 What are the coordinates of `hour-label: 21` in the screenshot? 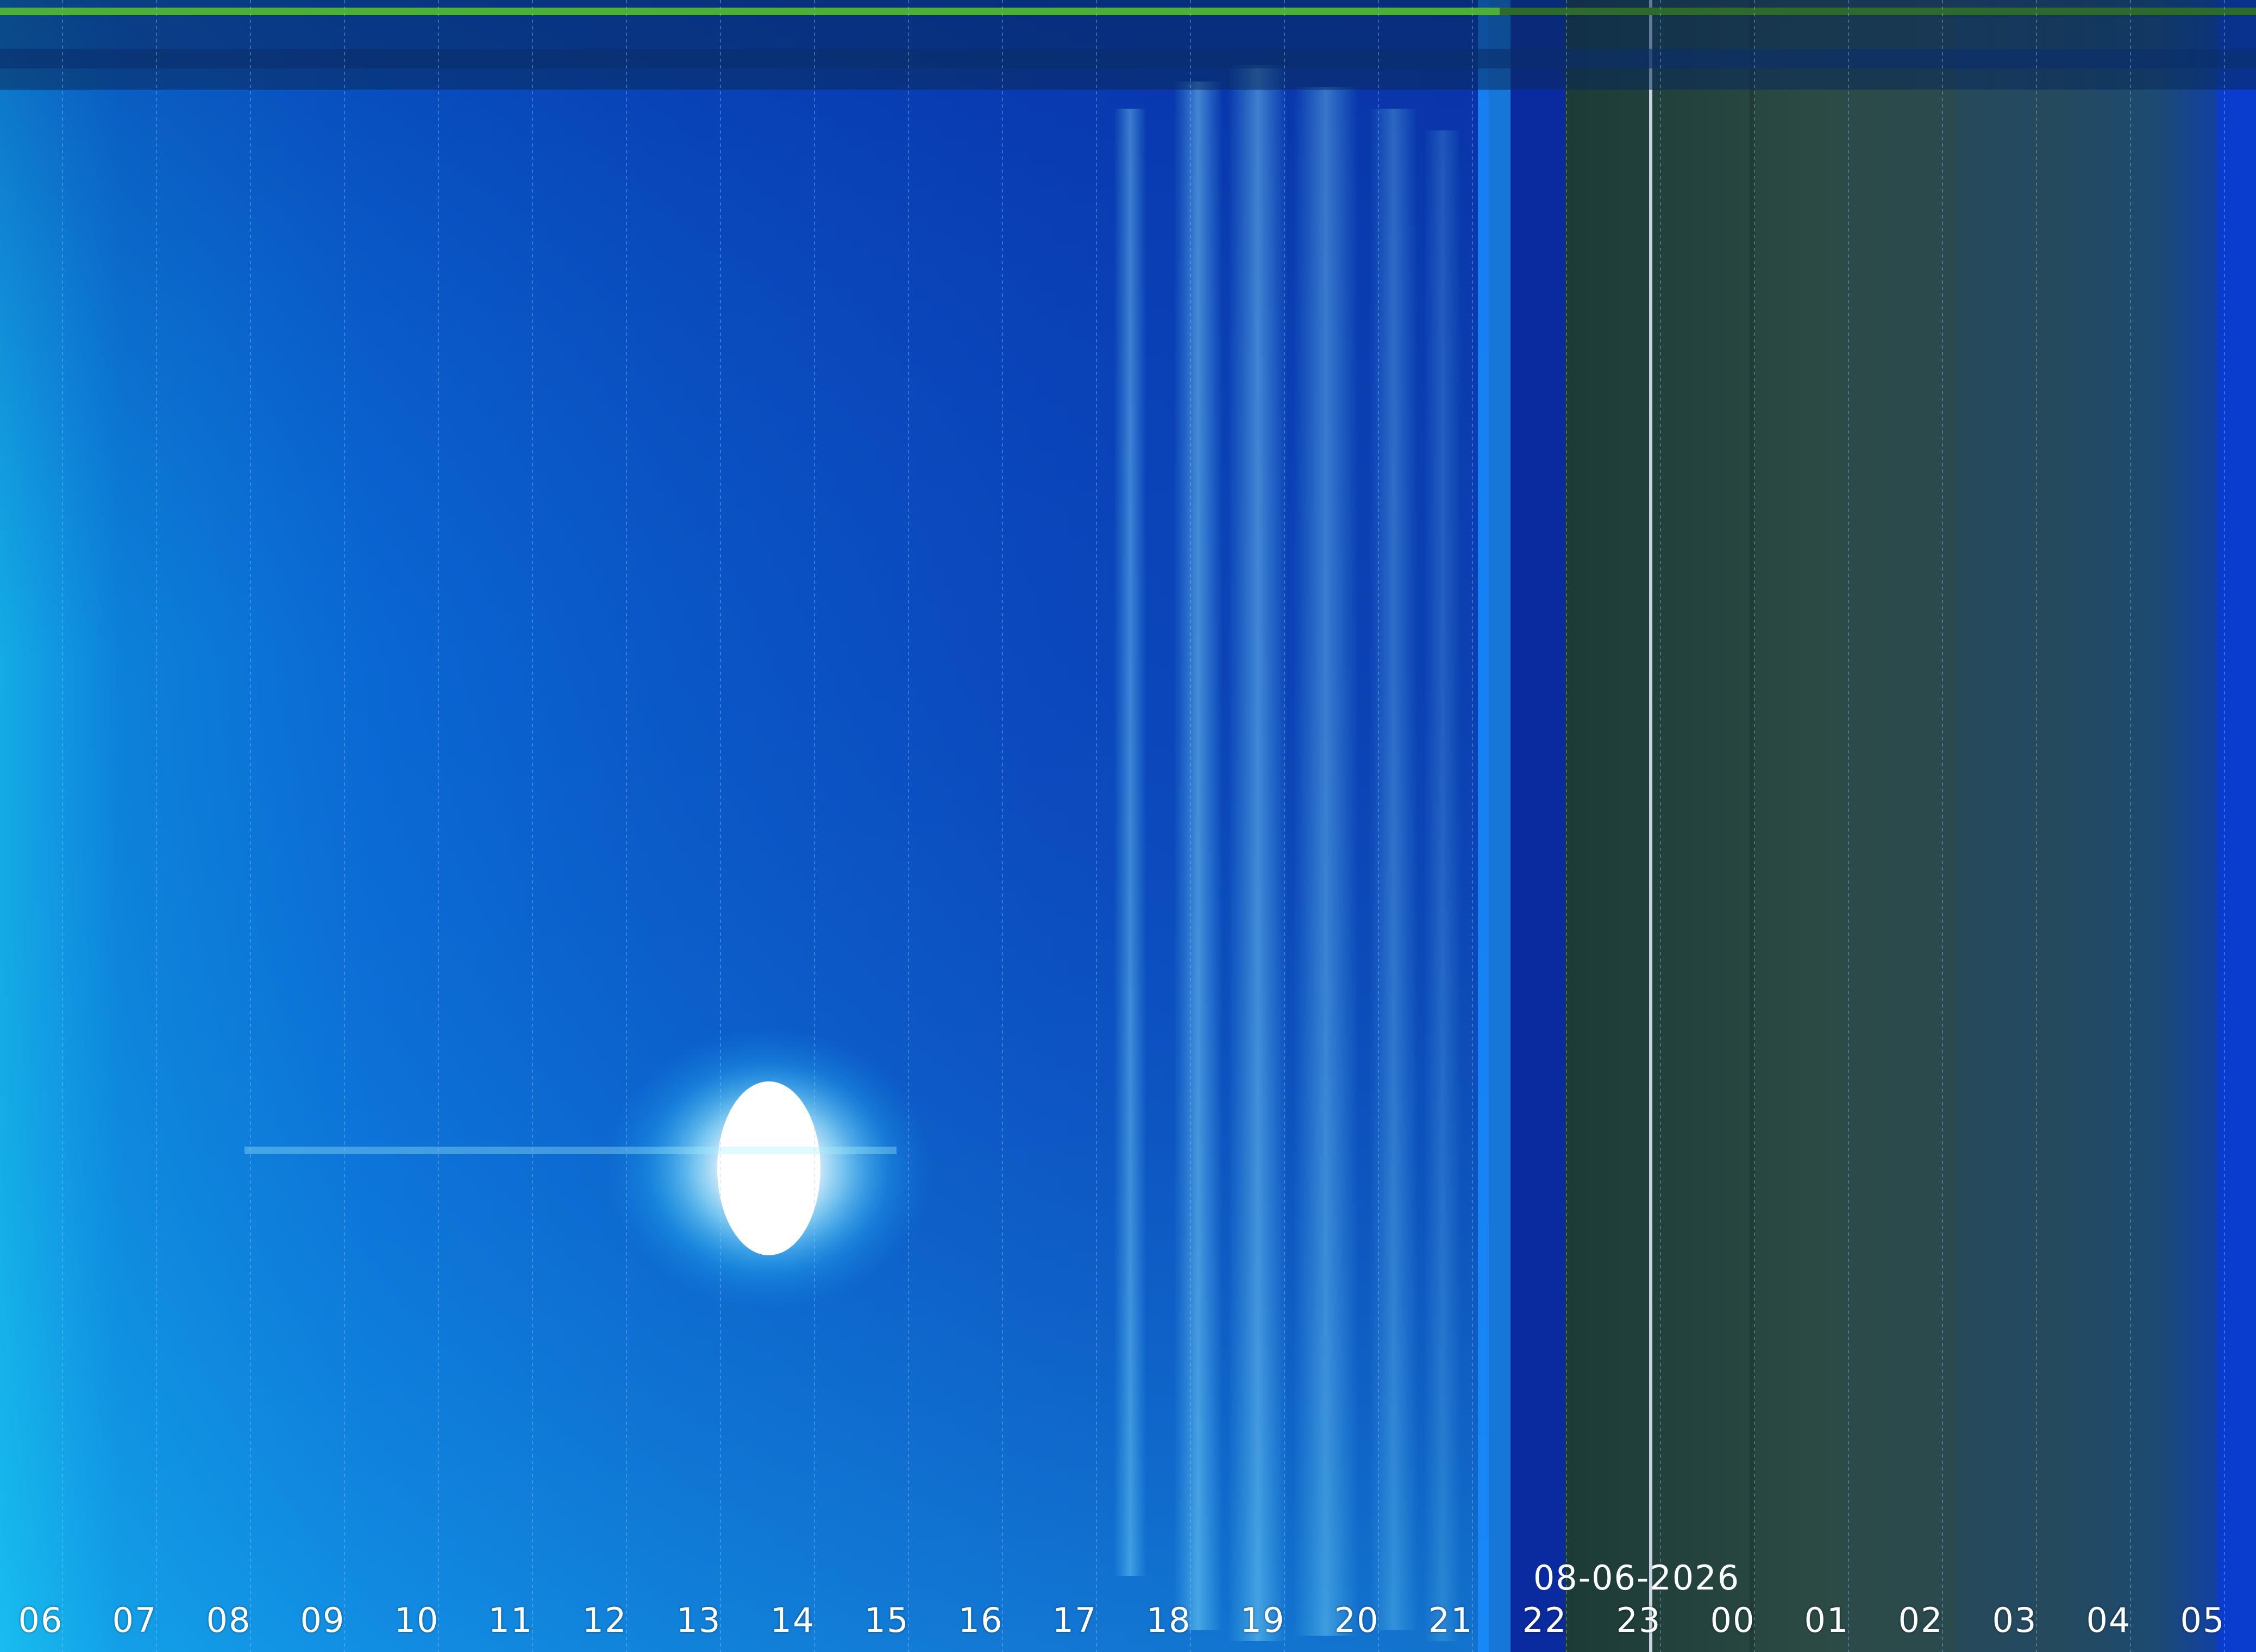 It's located at (1451, 1620).